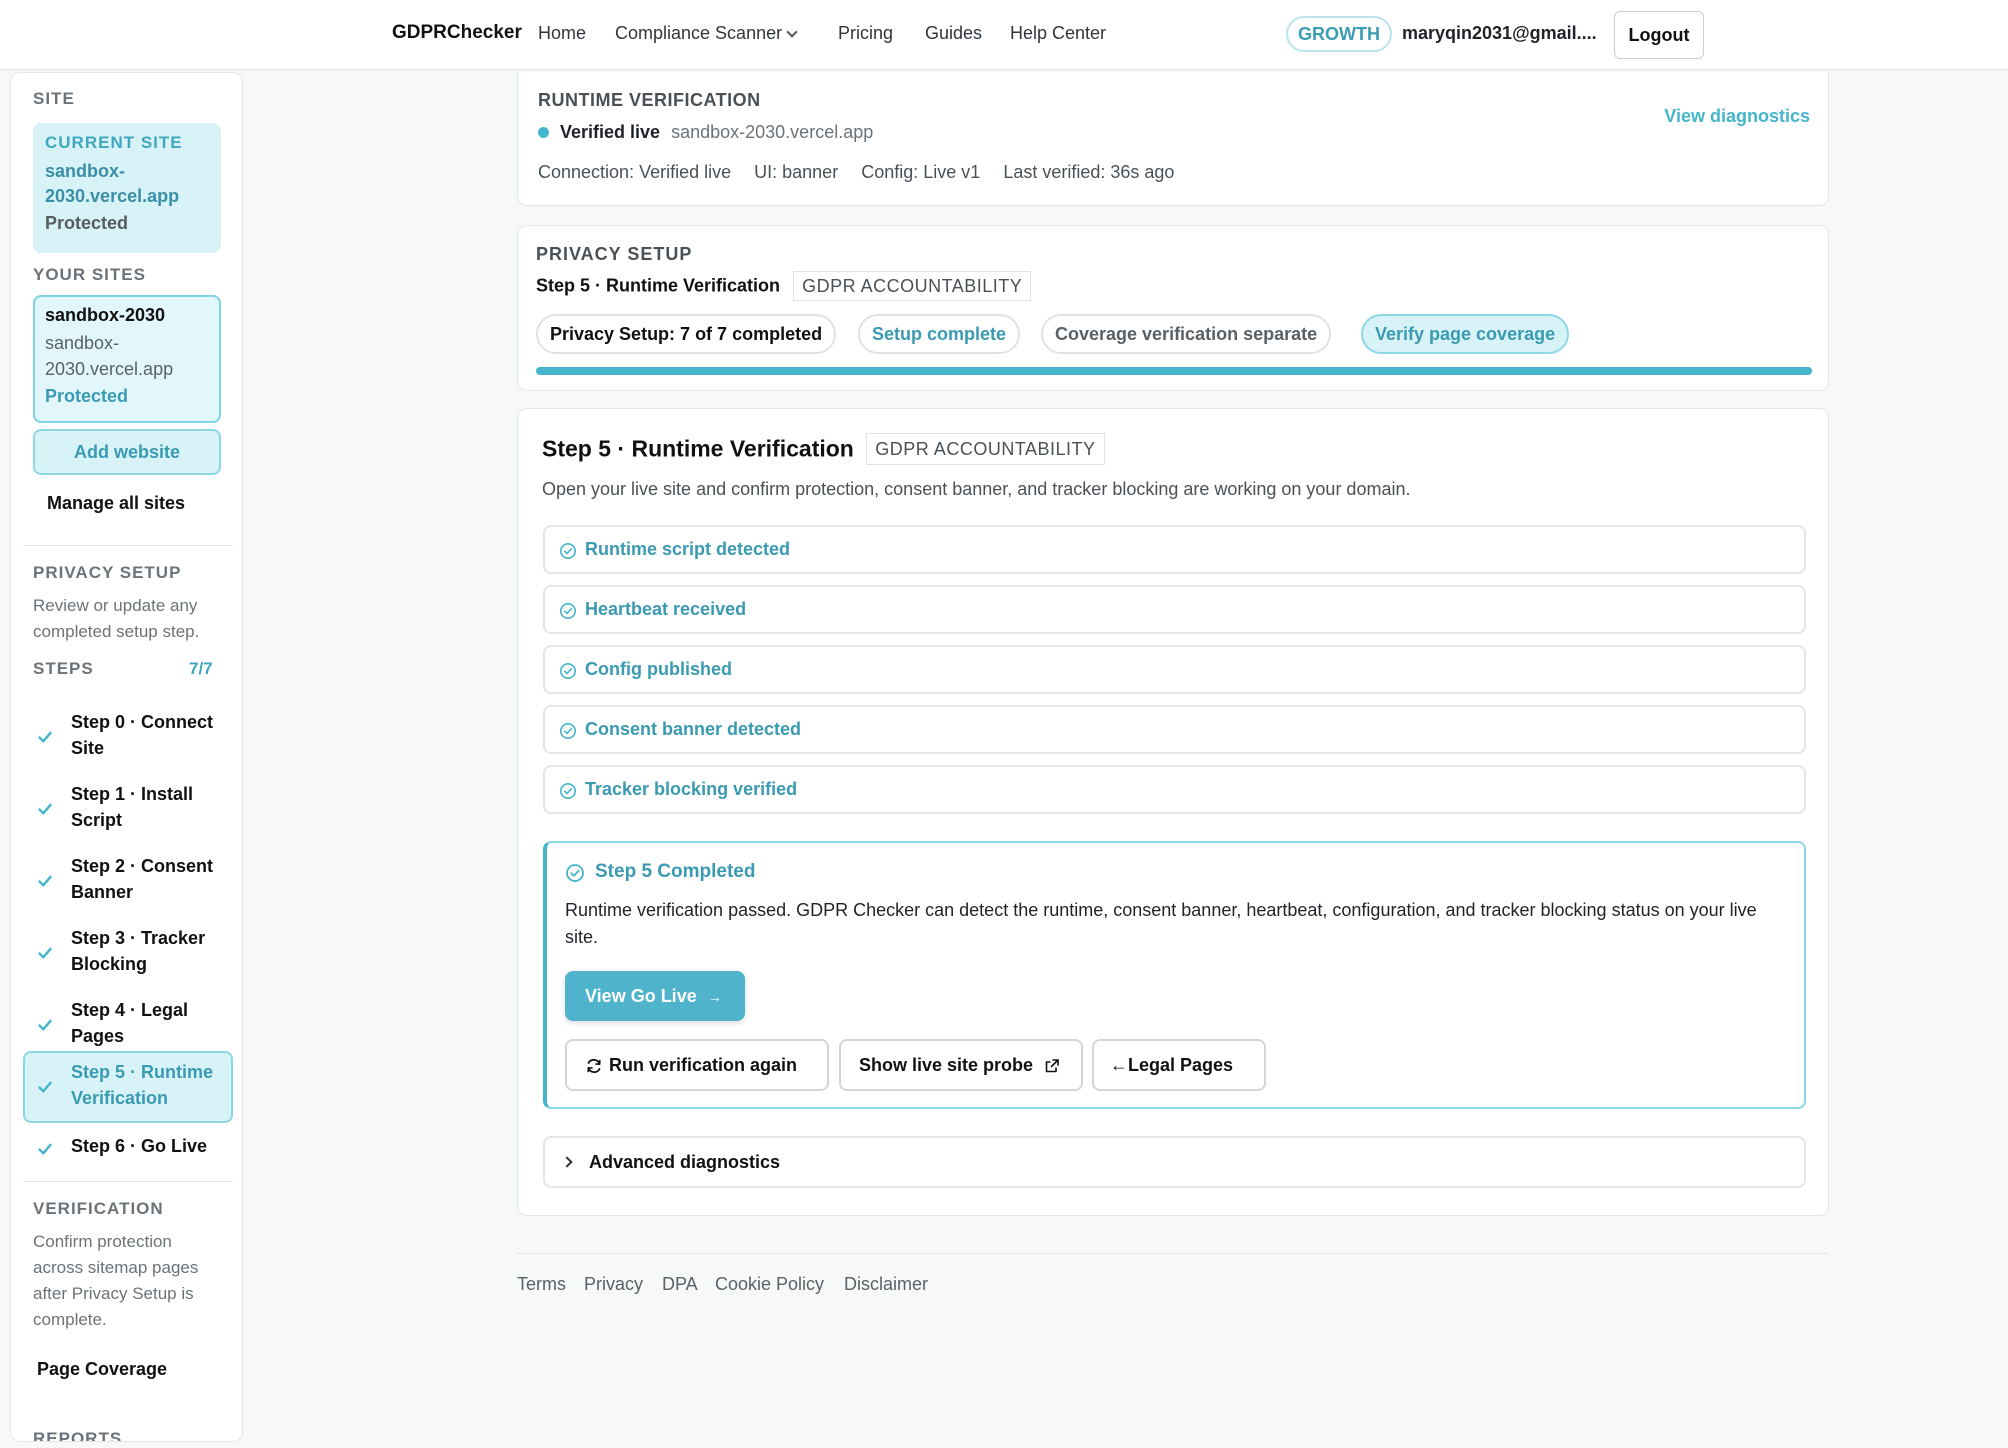  Describe the element at coordinates (1174, 371) in the screenshot. I see `setup-progress-bar` at that location.